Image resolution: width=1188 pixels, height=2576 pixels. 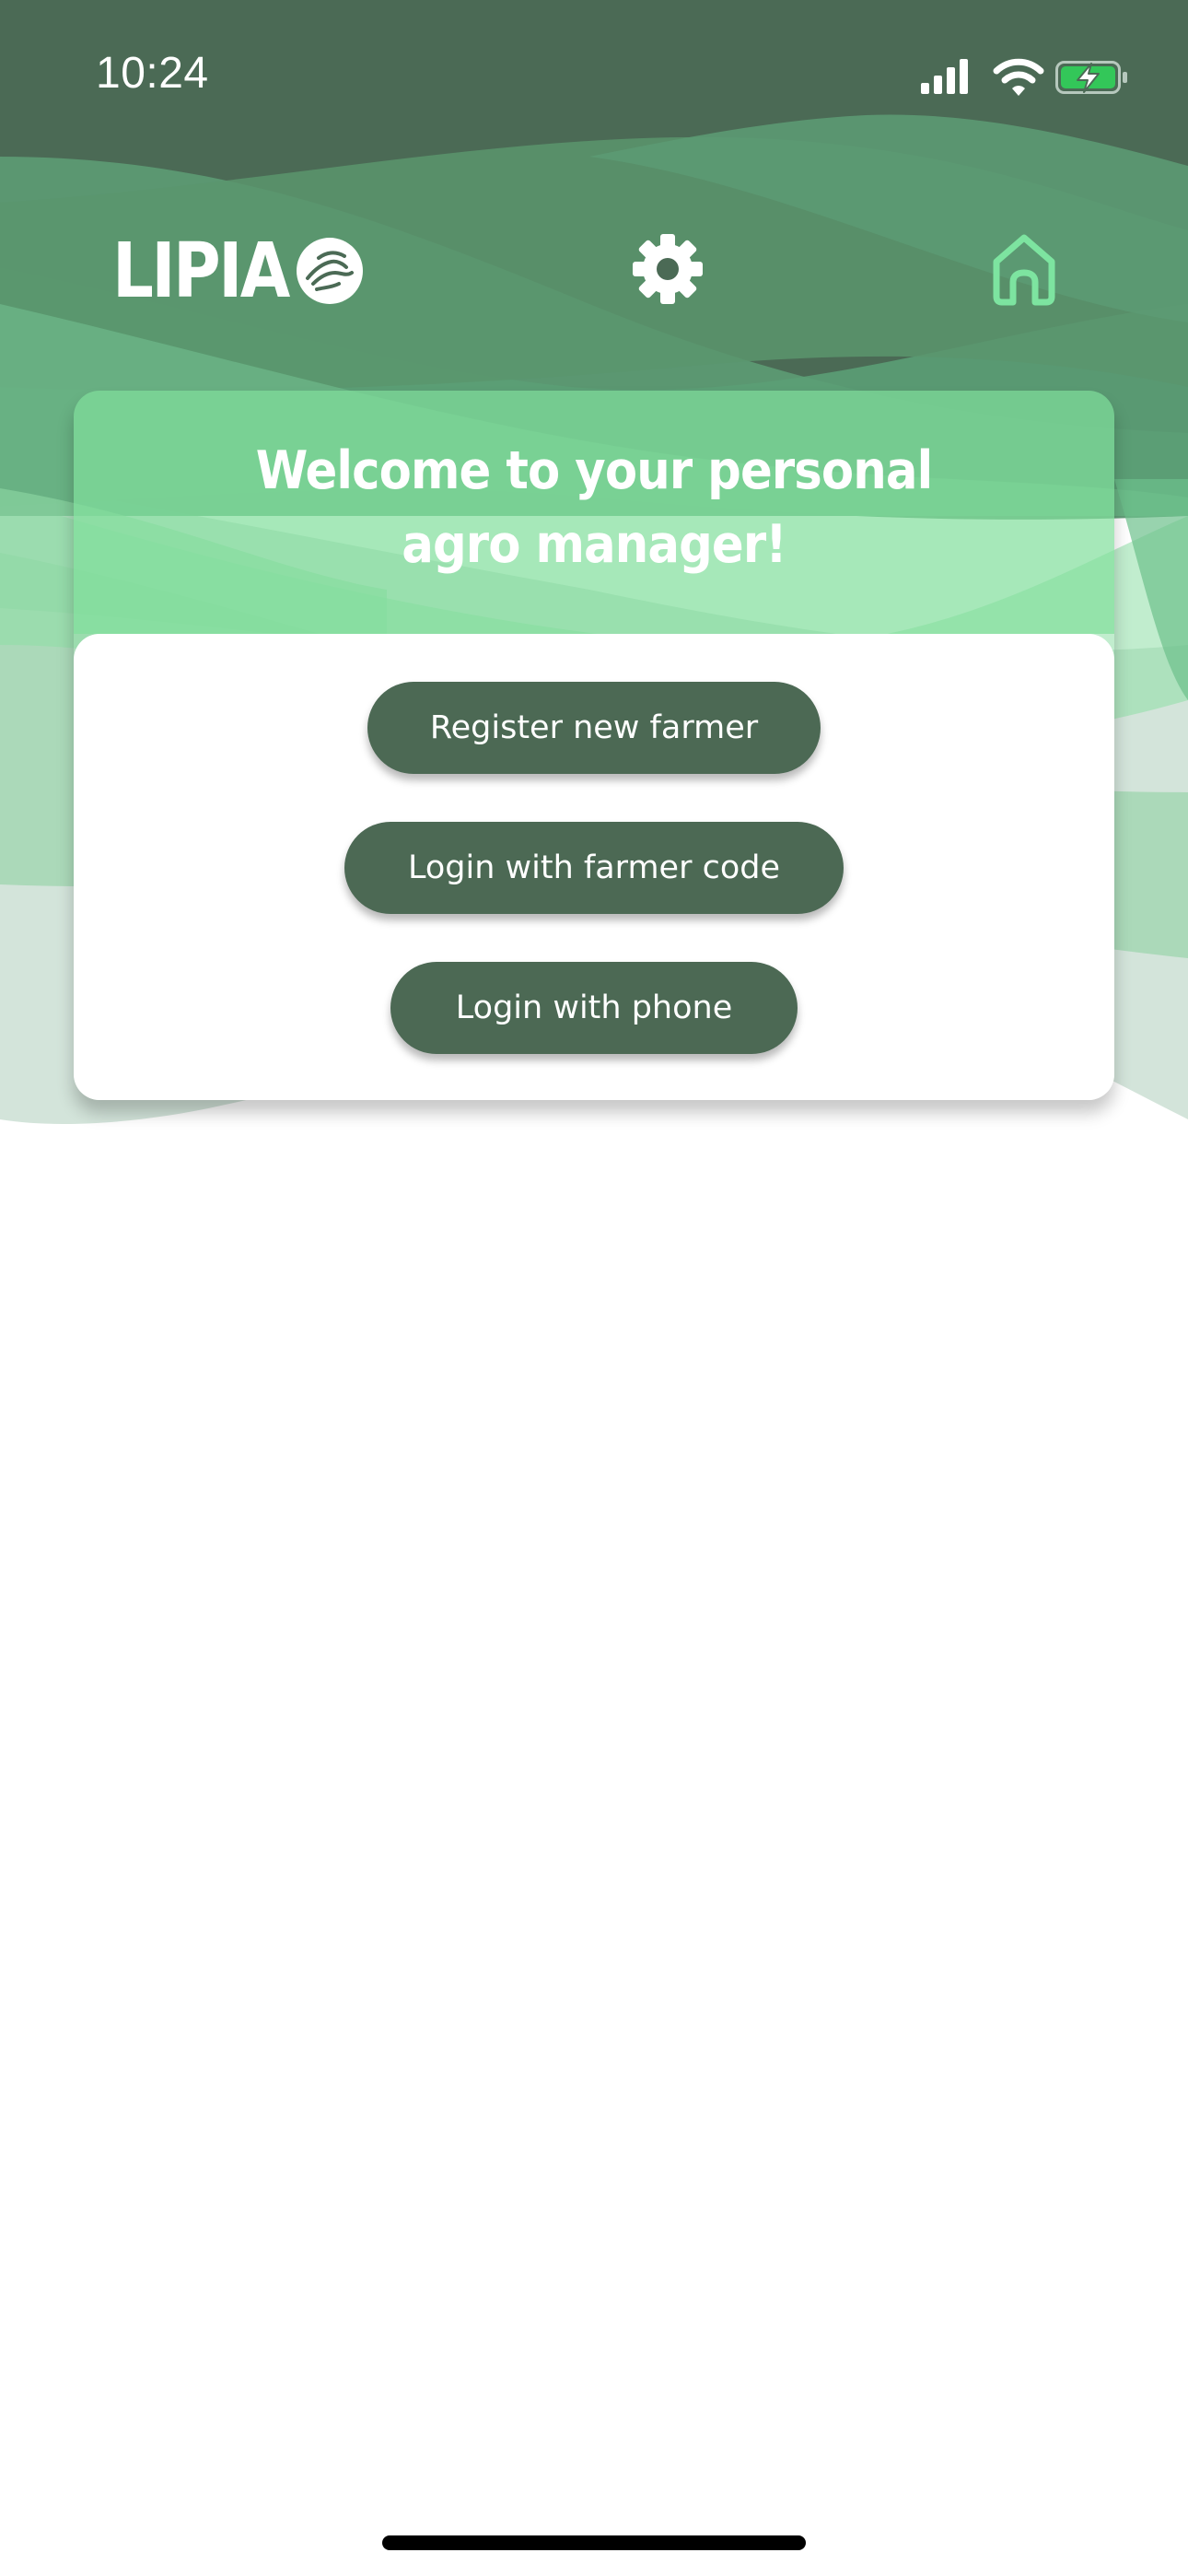 I want to click on status-icons, so click(x=1027, y=78).